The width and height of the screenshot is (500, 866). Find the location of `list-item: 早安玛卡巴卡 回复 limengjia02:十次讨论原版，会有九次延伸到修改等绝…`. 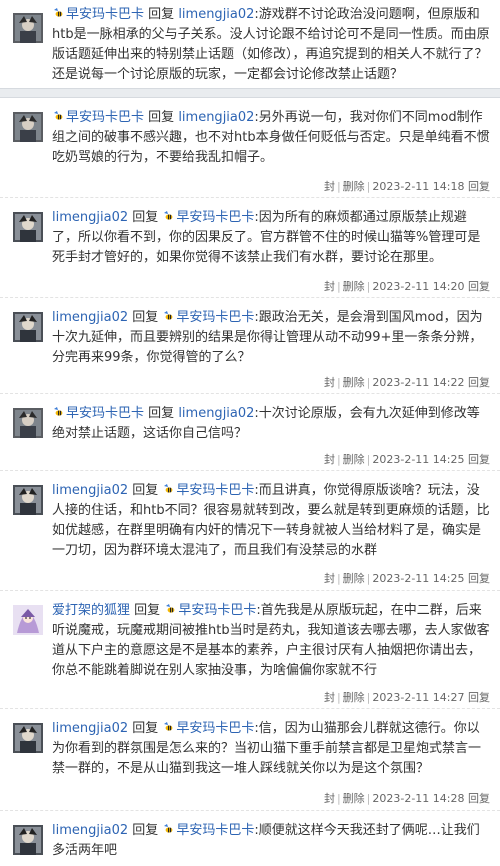

list-item: 早安玛卡巴卡 回复 limengjia02:十次讨论原版，会有九次延伸到修改等绝… is located at coordinates (250, 432).